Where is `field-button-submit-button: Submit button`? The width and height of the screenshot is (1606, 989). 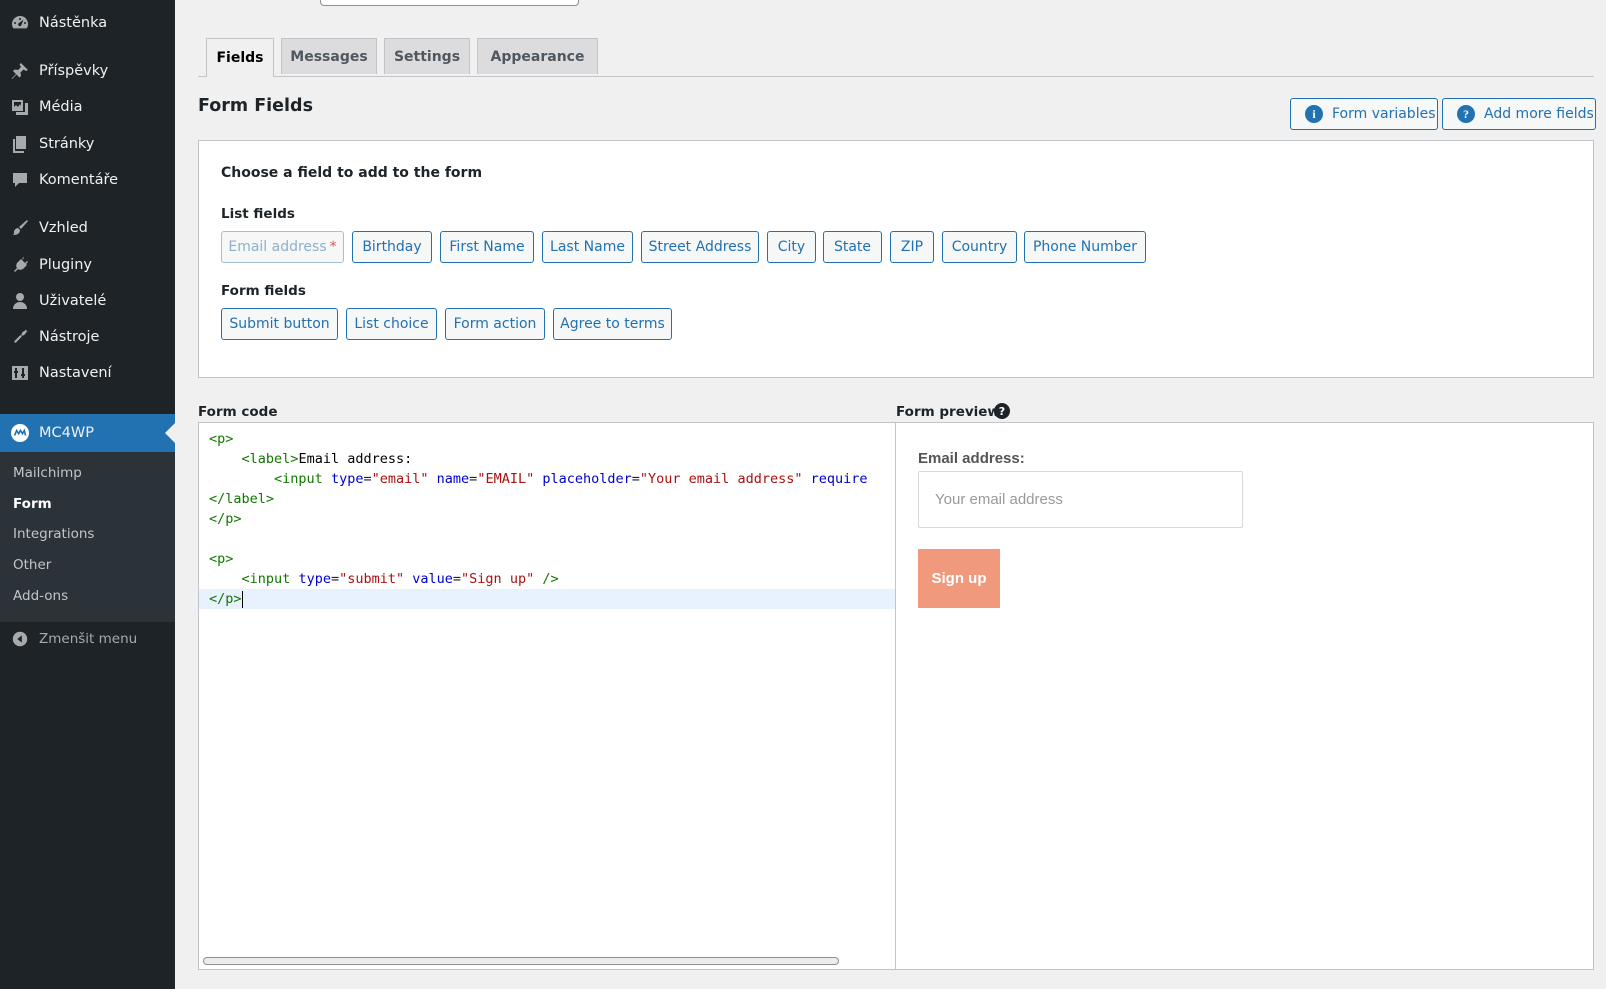
field-button-submit-button: Submit button is located at coordinates (279, 324).